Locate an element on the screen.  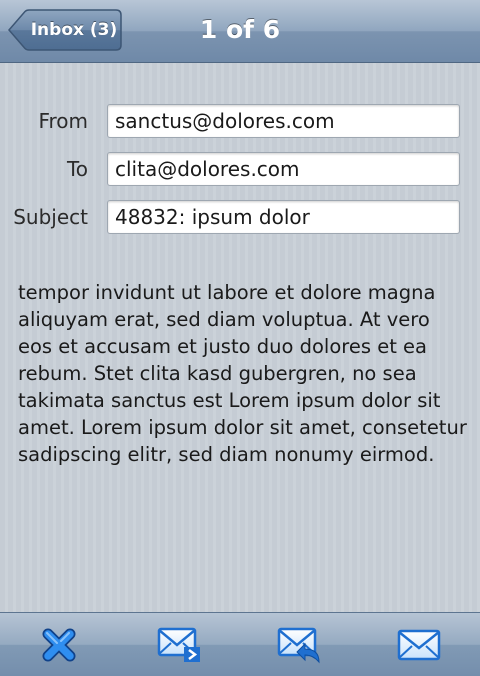
delete-button is located at coordinates (59, 644).